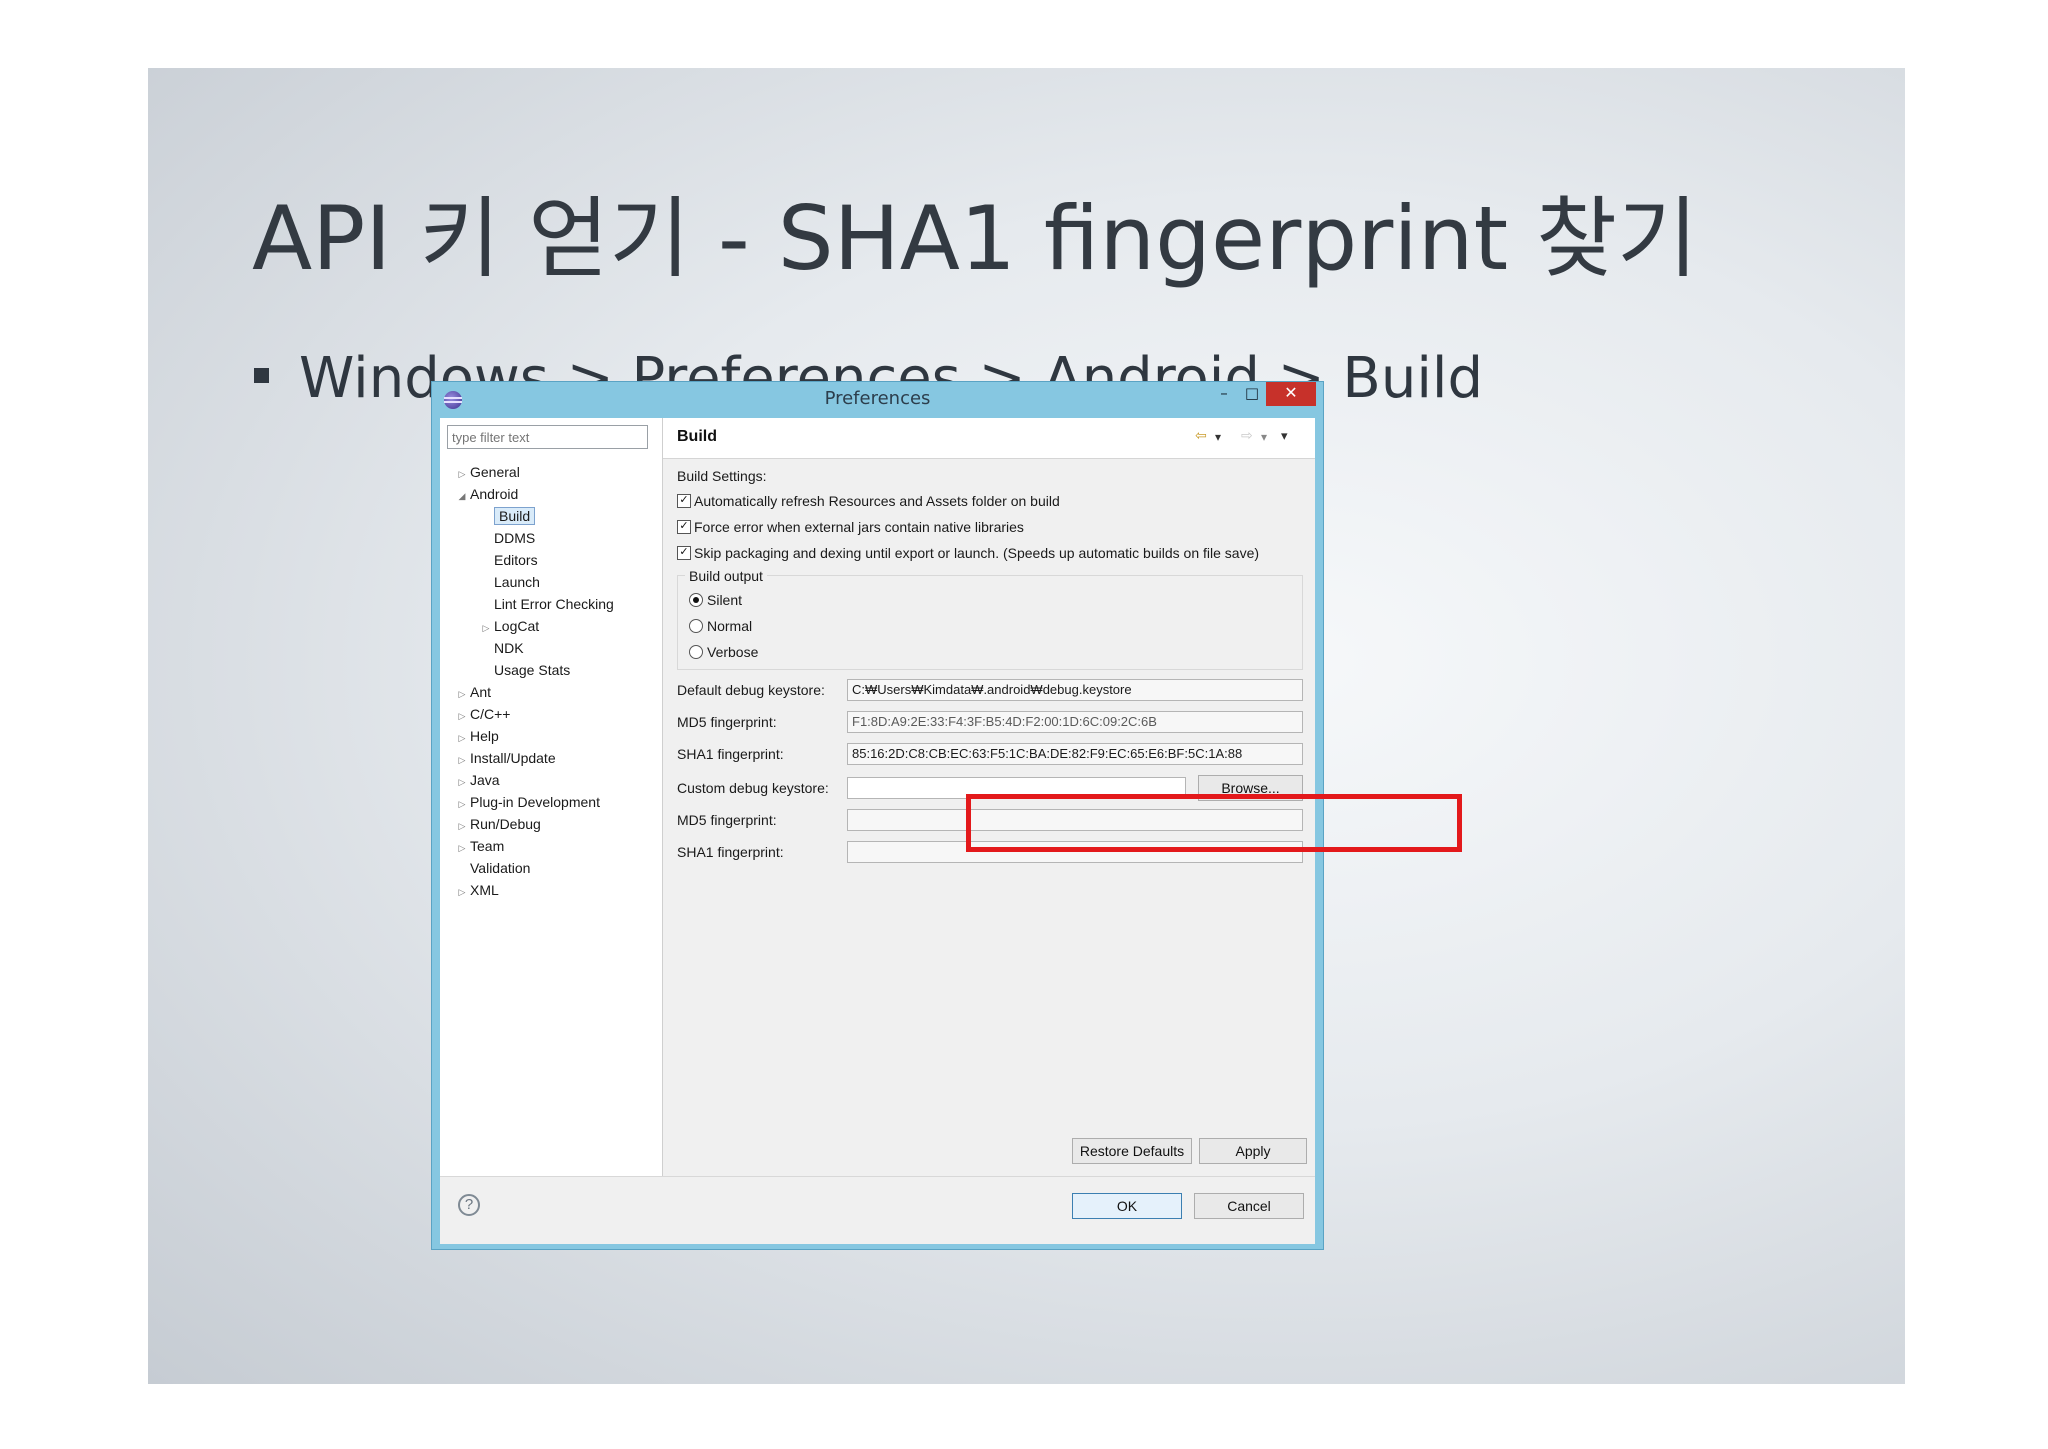 The image size is (2048, 1449). What do you see at coordinates (481, 692) in the screenshot?
I see `tree-item-label: Ant` at bounding box center [481, 692].